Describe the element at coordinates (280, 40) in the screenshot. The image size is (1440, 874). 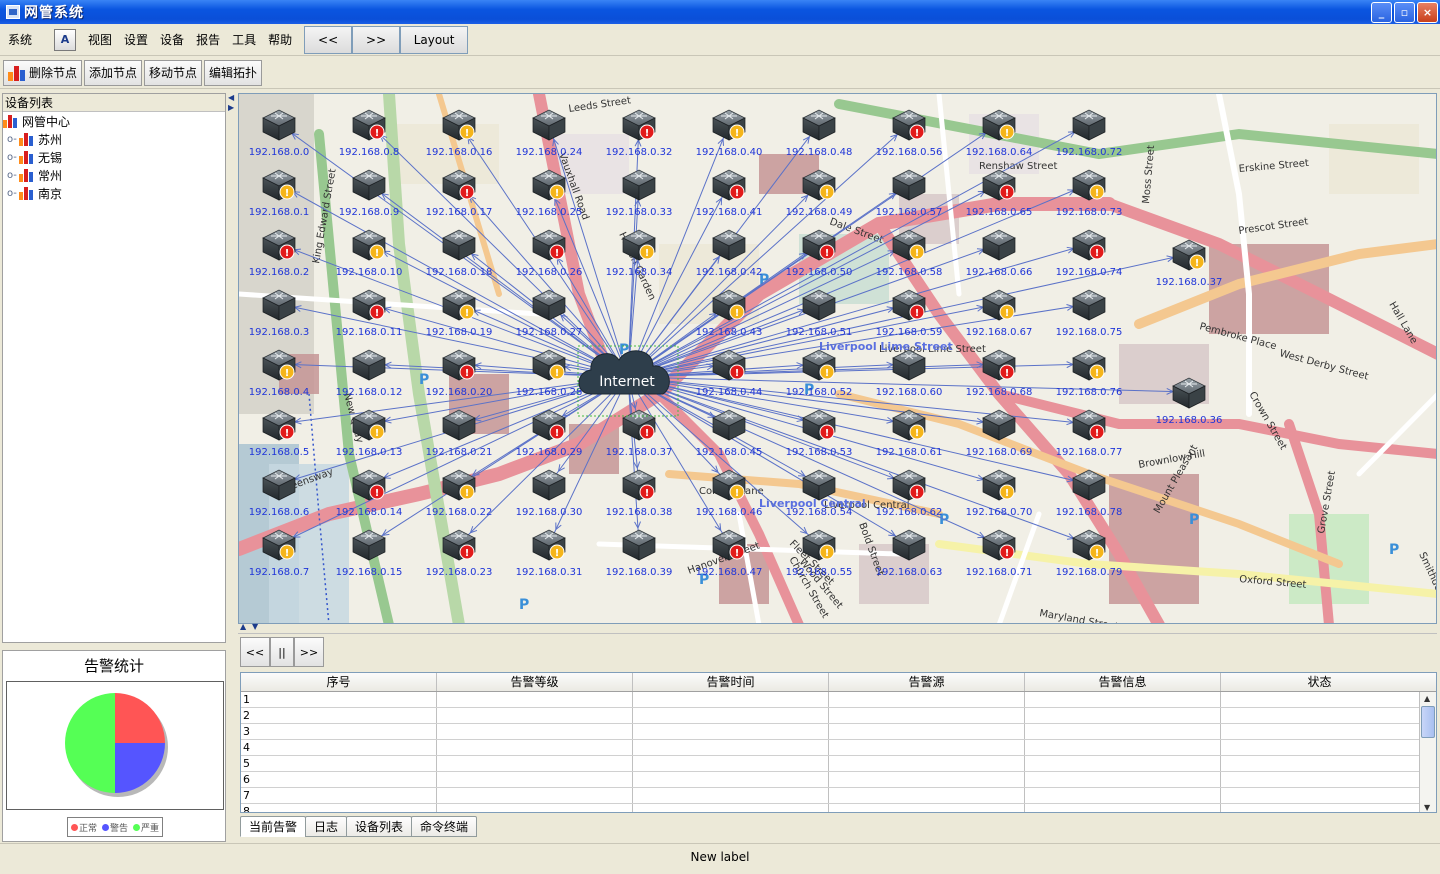
I see `menu-help: 帮助` at that location.